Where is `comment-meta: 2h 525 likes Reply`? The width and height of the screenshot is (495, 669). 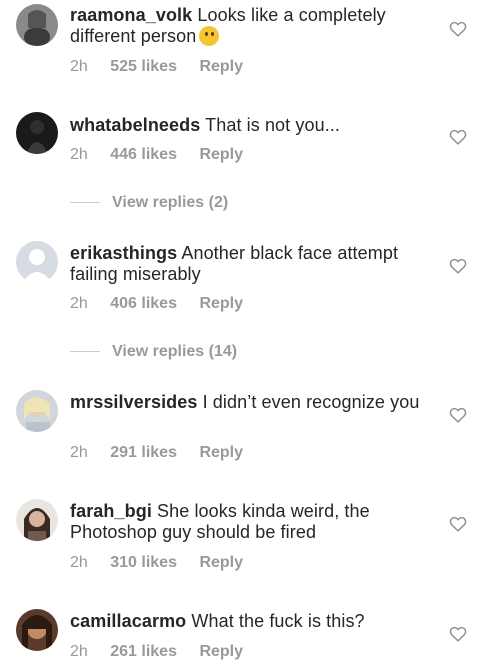 comment-meta: 2h 525 likes Reply is located at coordinates (165, 67).